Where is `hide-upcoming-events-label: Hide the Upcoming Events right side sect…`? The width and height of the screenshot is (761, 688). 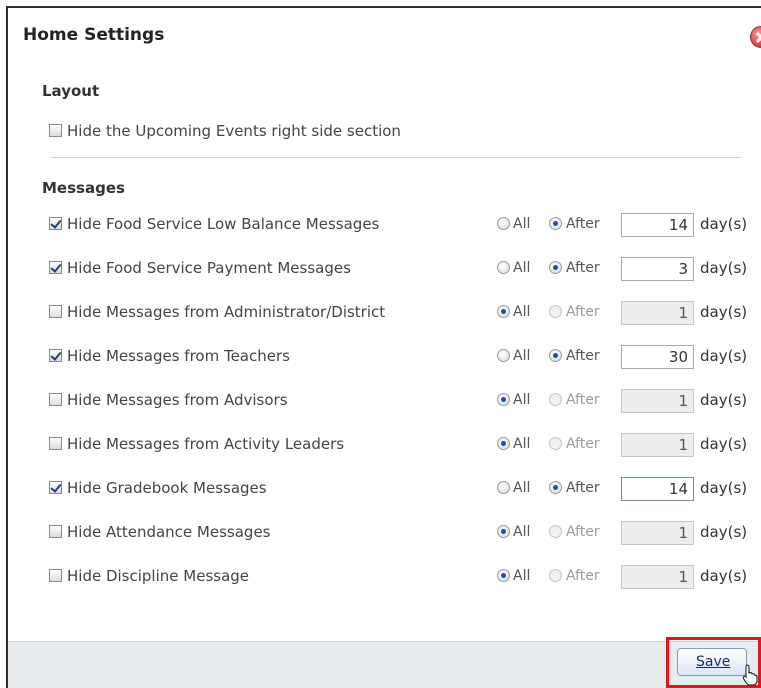 hide-upcoming-events-label: Hide the Upcoming Events right side sect… is located at coordinates (234, 131).